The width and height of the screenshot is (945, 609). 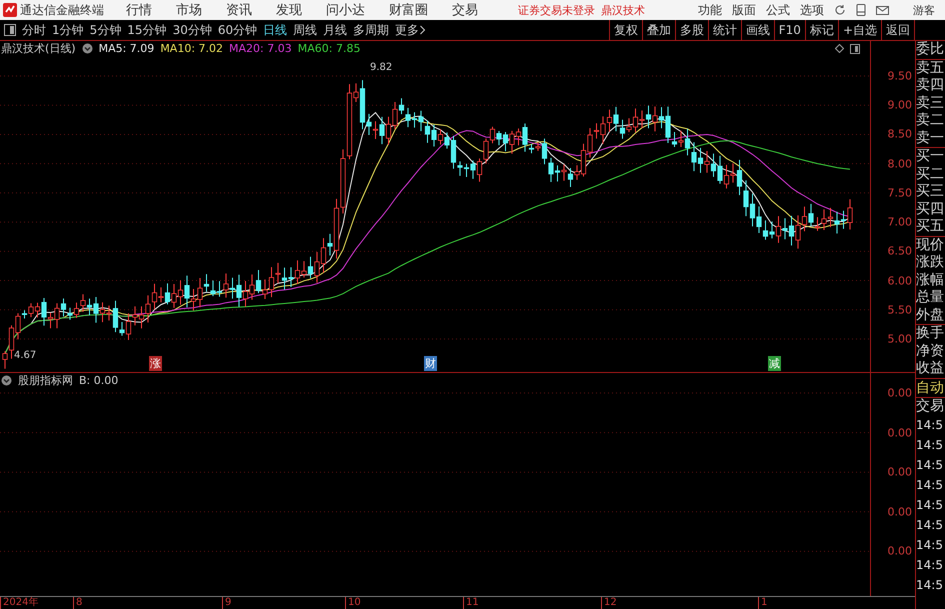 What do you see at coordinates (930, 85) in the screenshot?
I see `quote-field-label: 卖四` at bounding box center [930, 85].